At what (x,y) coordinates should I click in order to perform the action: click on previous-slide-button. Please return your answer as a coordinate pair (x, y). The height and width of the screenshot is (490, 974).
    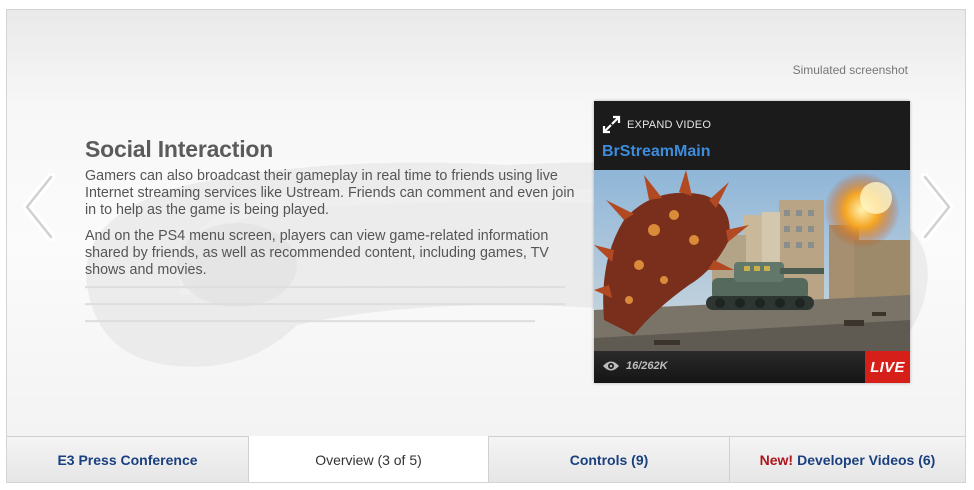
    Looking at the image, I should click on (38, 207).